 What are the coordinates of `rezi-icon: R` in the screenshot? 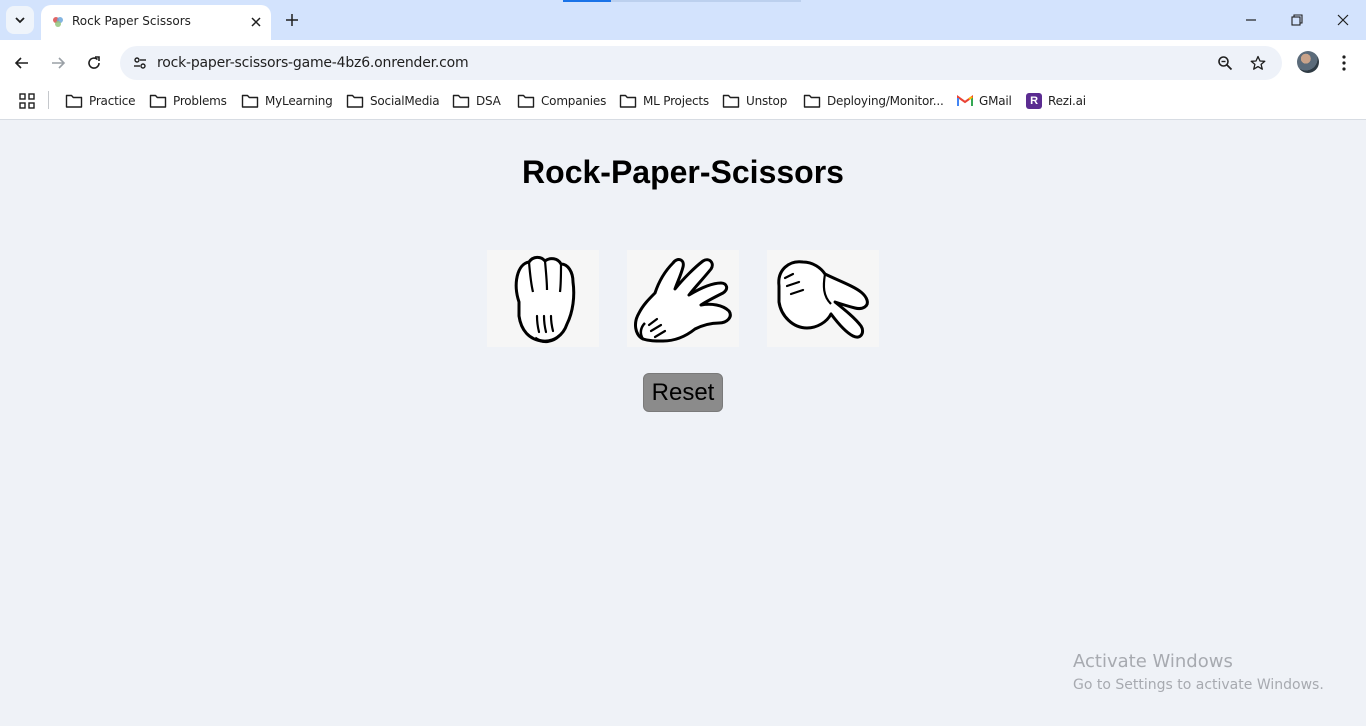 It's located at (1034, 101).